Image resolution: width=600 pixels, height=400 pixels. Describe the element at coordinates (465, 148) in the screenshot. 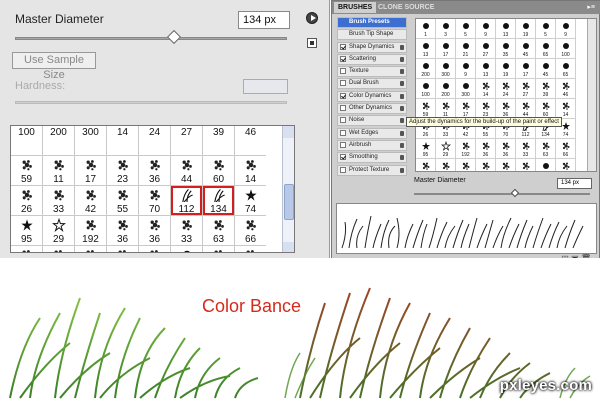

I see `brush-preset-cell-small: 192` at that location.